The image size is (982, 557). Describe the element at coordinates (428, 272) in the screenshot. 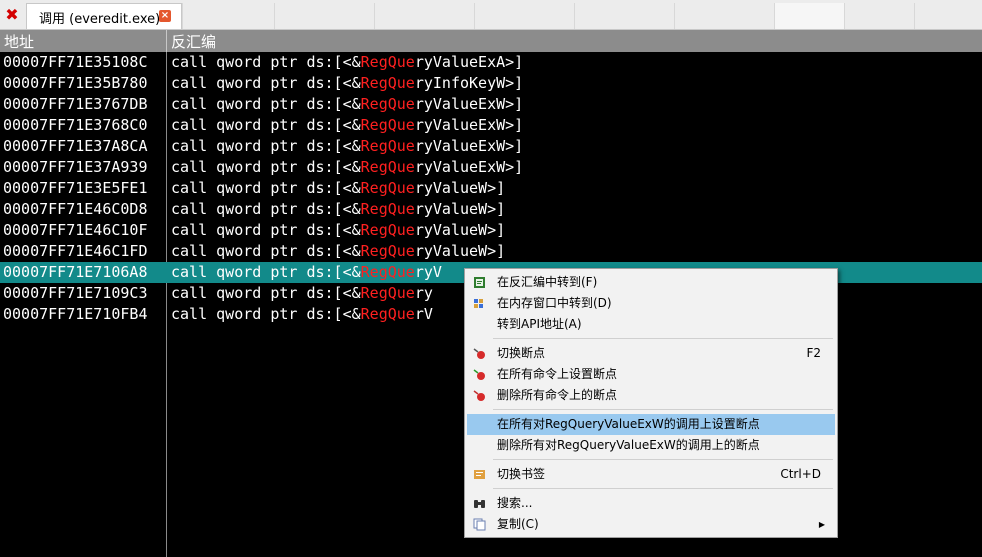

I see `instr-suffix: ryV` at that location.